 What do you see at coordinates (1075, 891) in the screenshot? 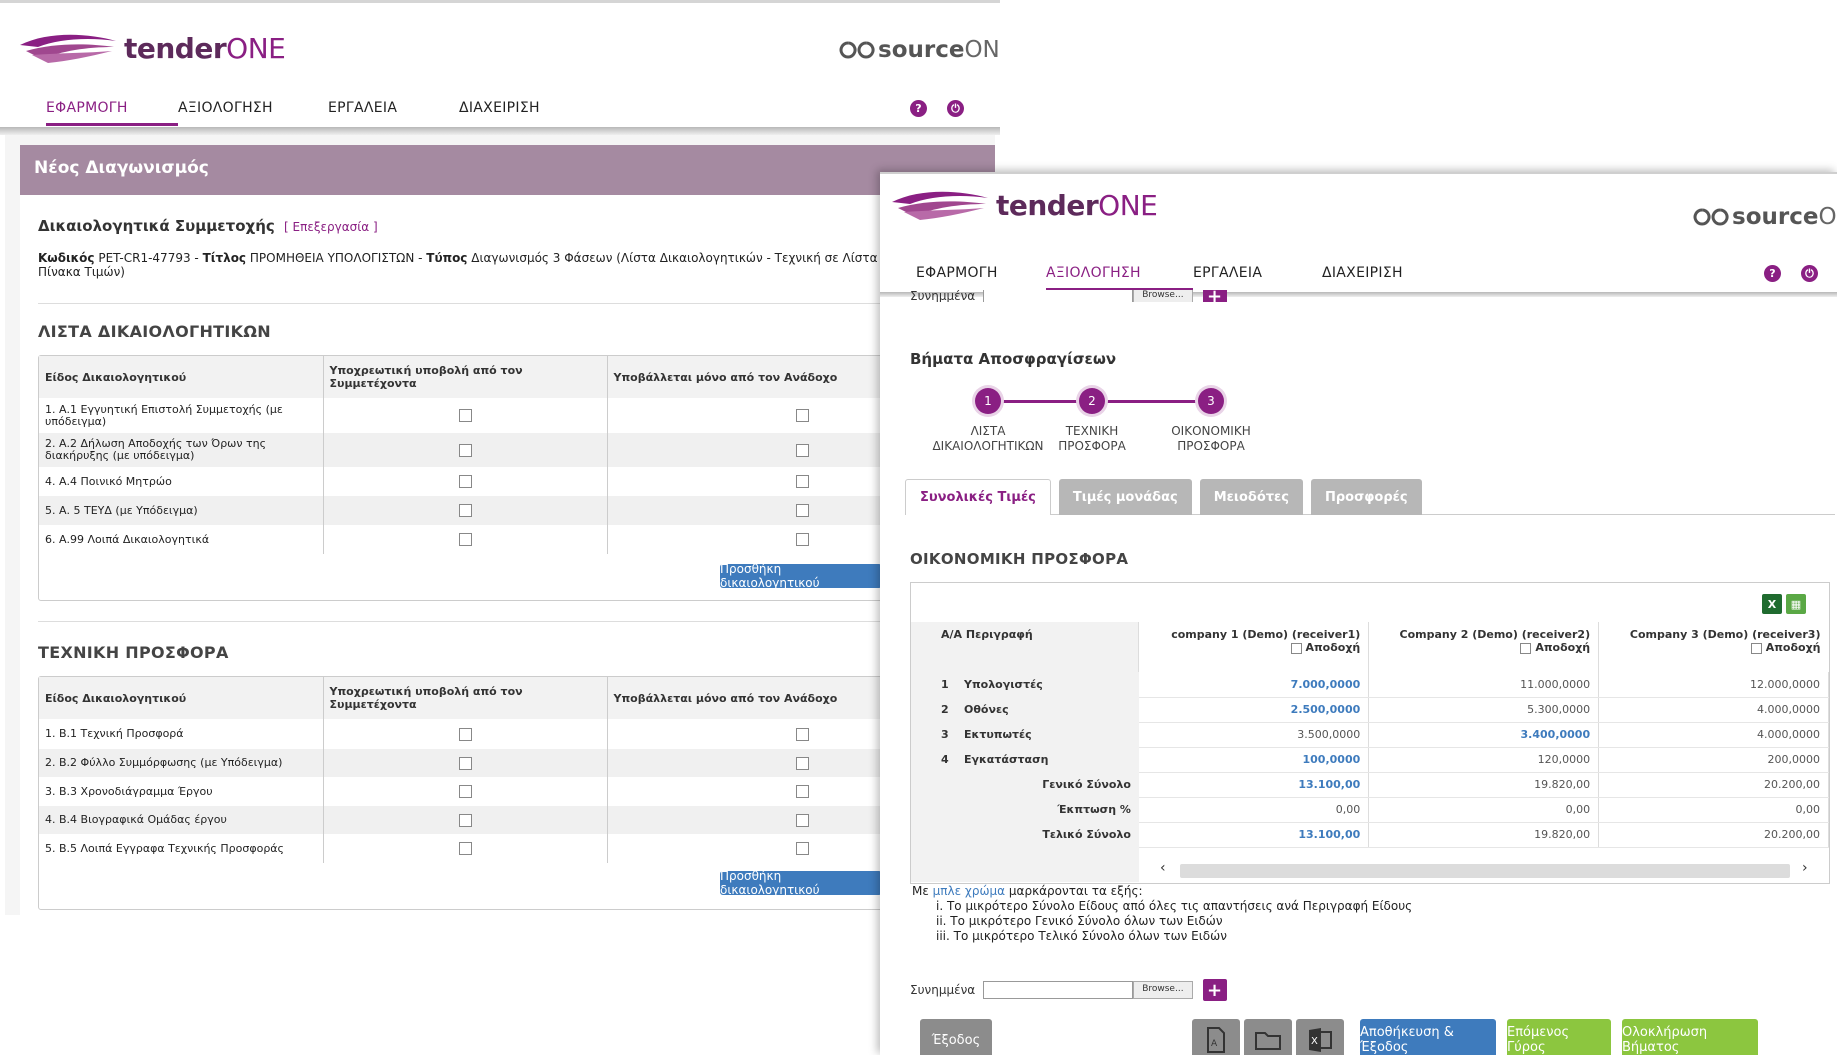
I see `note-suffix: μαρκάρονται τα εξής:` at bounding box center [1075, 891].